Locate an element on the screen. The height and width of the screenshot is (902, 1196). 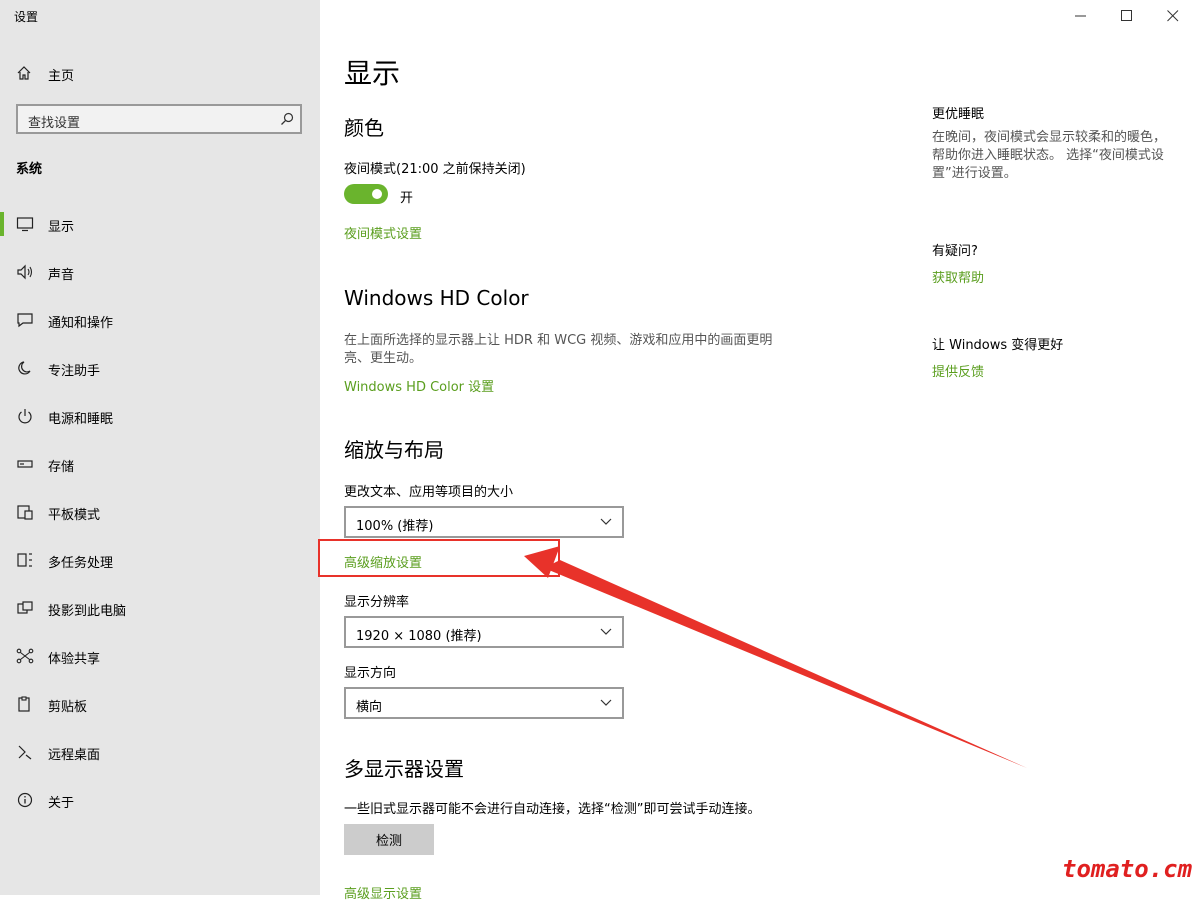
annotation-arrow is located at coordinates (775, 657).